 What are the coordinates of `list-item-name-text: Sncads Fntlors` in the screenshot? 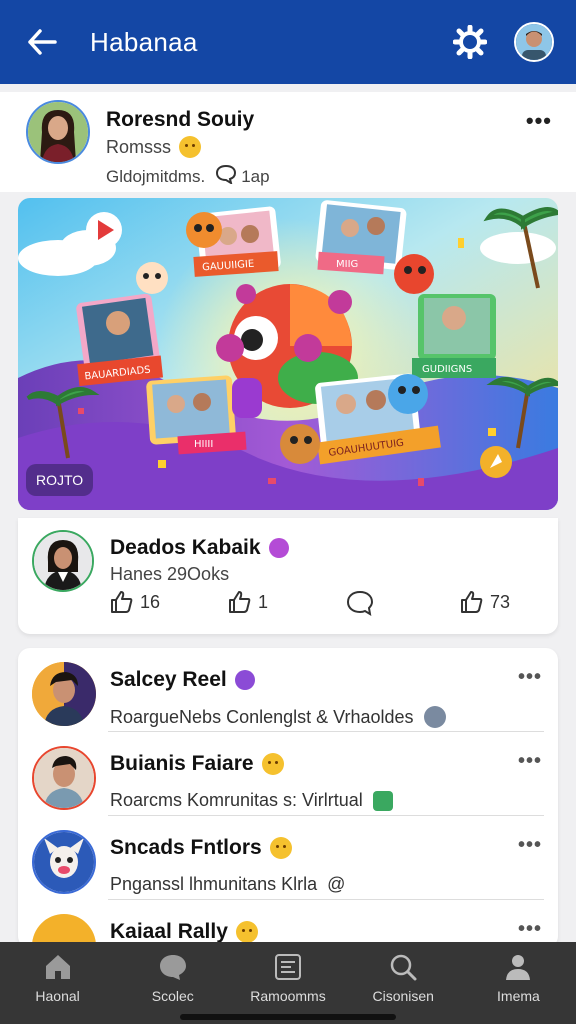 It's located at (186, 847).